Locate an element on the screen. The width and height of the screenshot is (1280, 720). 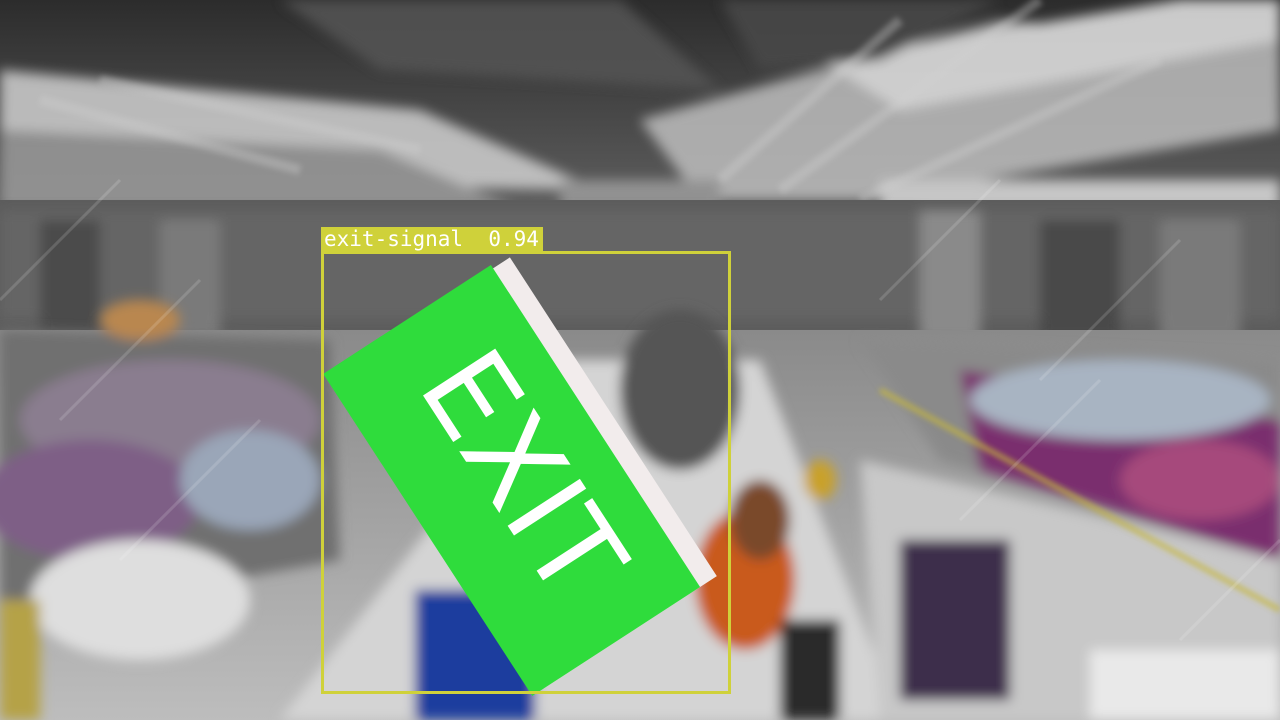
detection-label: exit-signal 0.94 is located at coordinates (432, 239).